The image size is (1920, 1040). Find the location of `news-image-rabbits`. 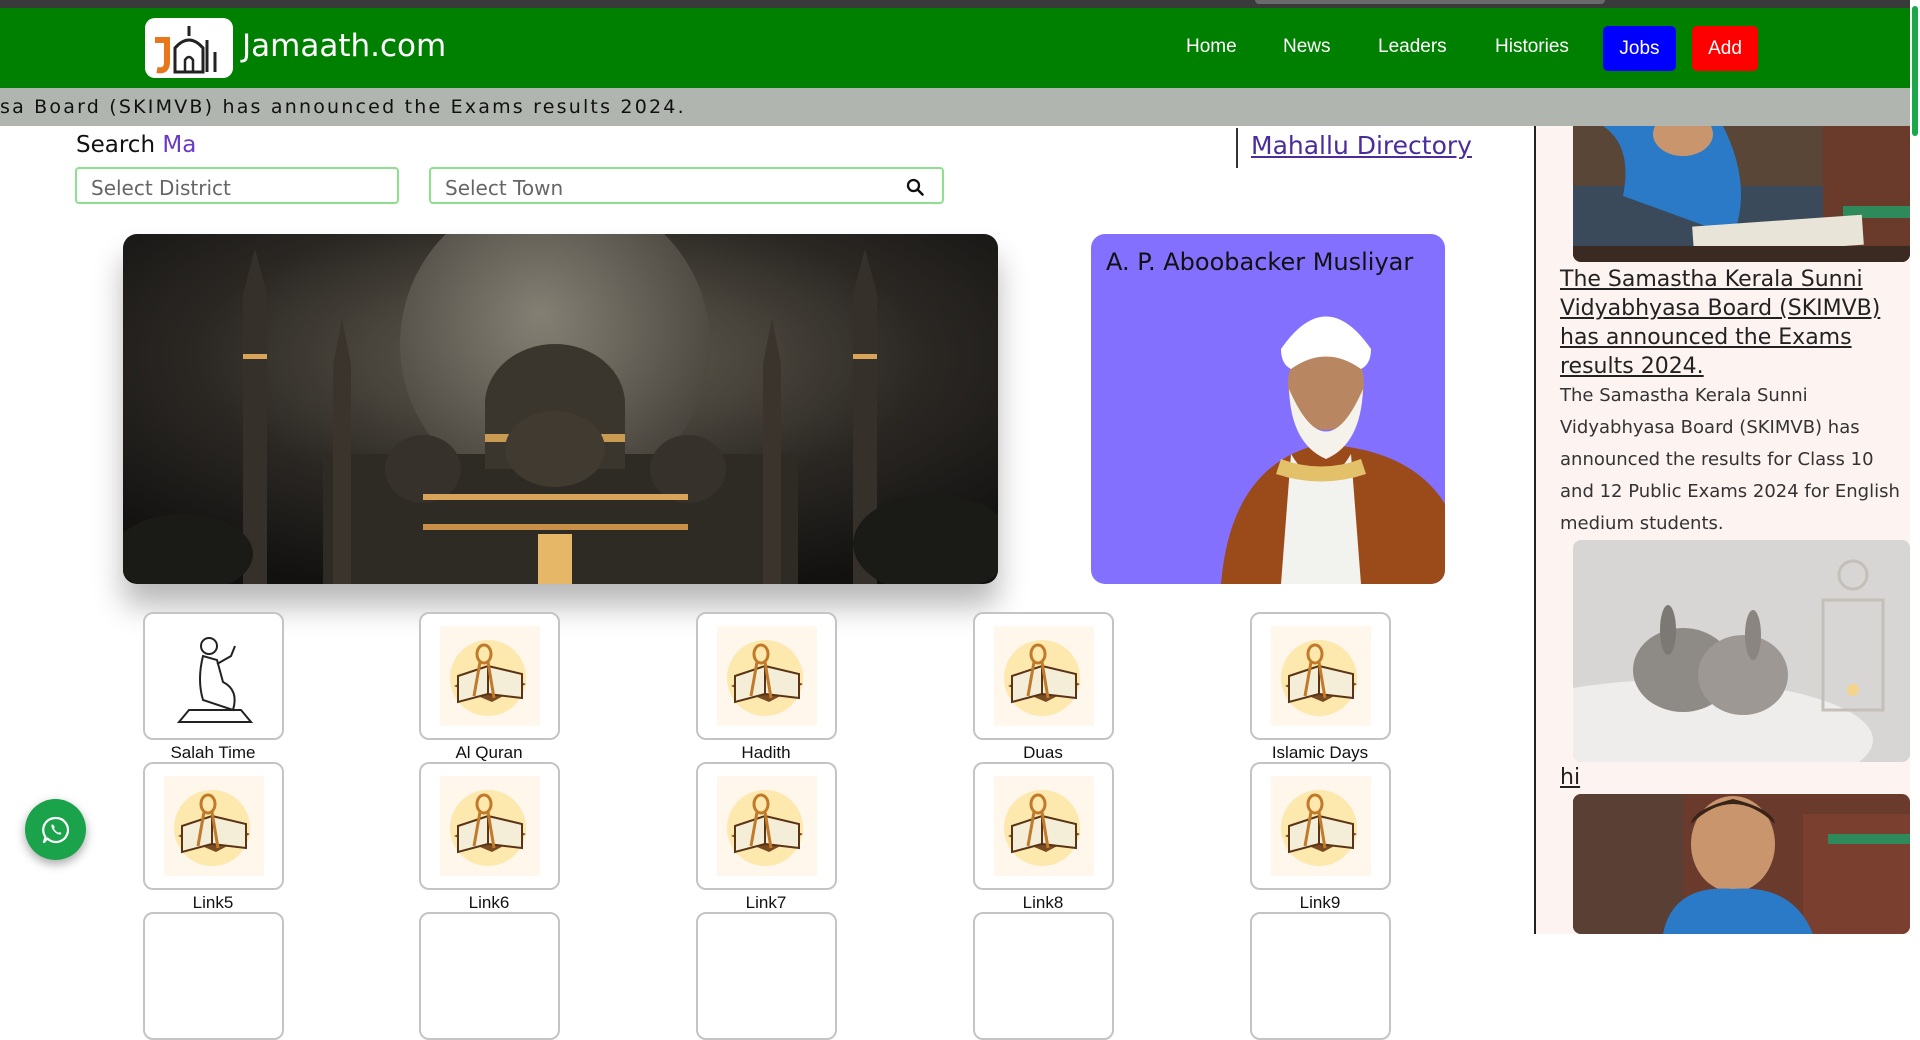

news-image-rabbits is located at coordinates (1741, 651).